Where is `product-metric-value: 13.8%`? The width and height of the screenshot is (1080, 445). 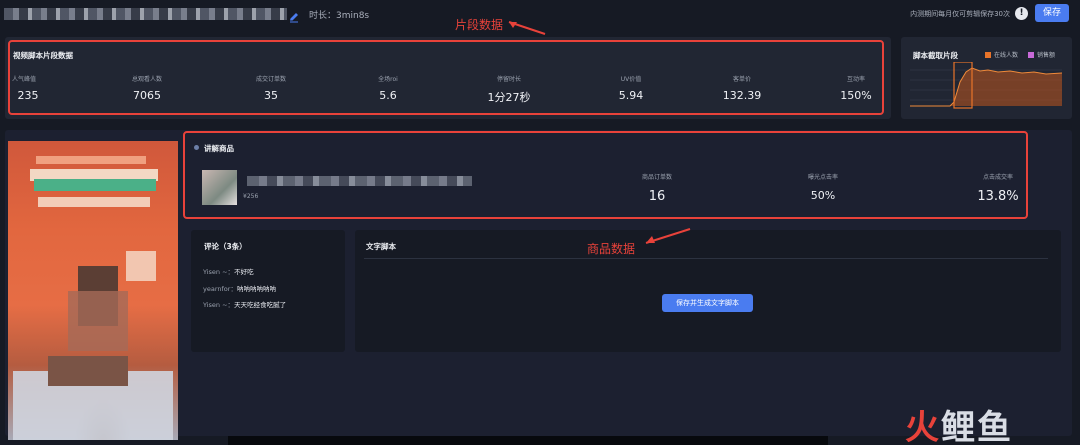
product-metric-value: 13.8% is located at coordinates (998, 196).